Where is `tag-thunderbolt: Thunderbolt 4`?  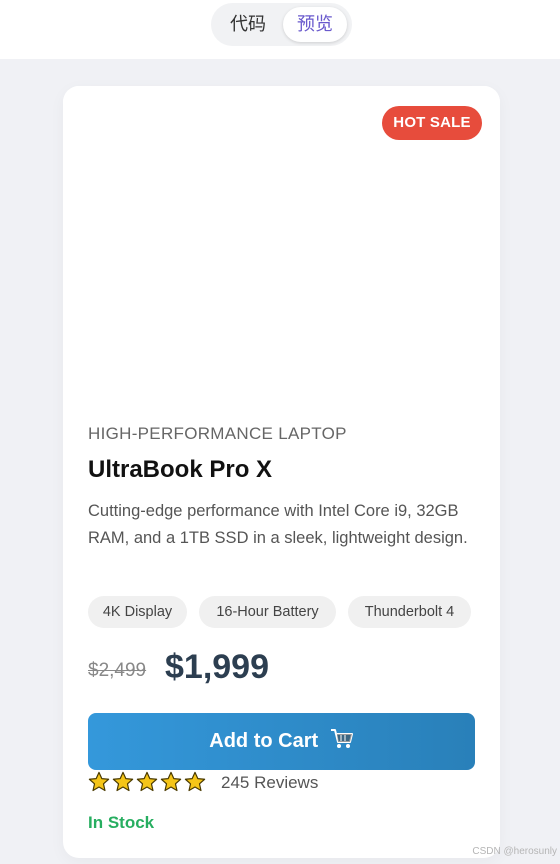 tag-thunderbolt: Thunderbolt 4 is located at coordinates (409, 612).